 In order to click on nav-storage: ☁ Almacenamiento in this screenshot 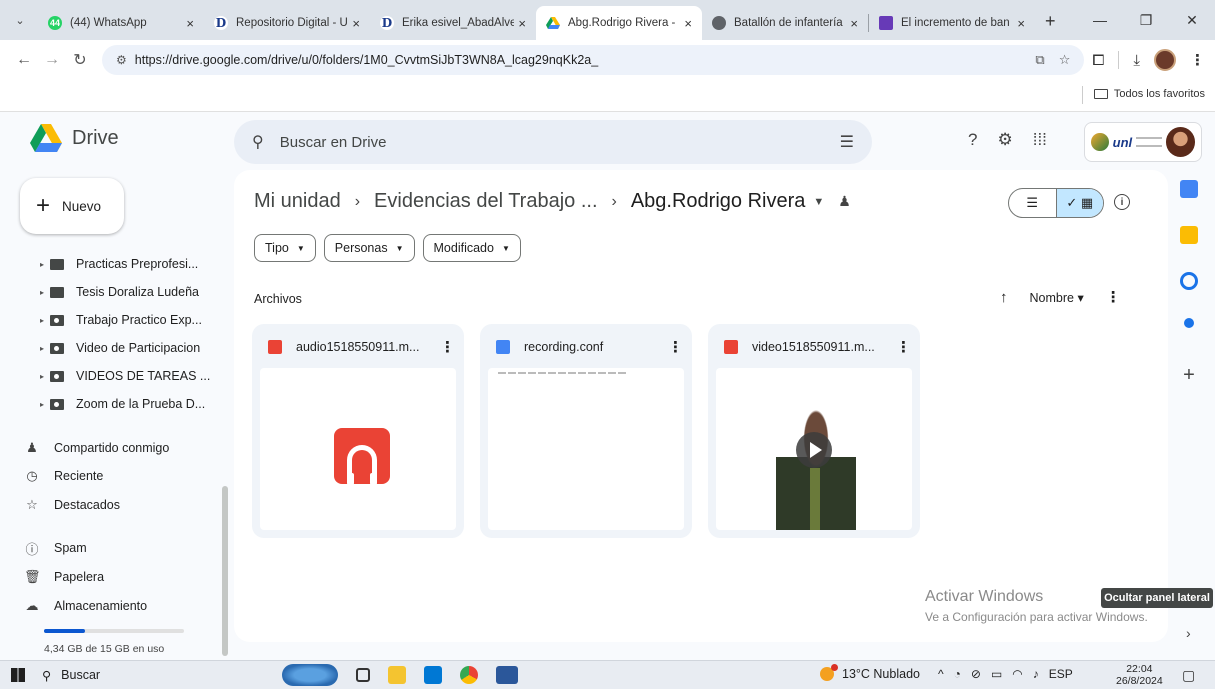, I will do `click(114, 606)`.